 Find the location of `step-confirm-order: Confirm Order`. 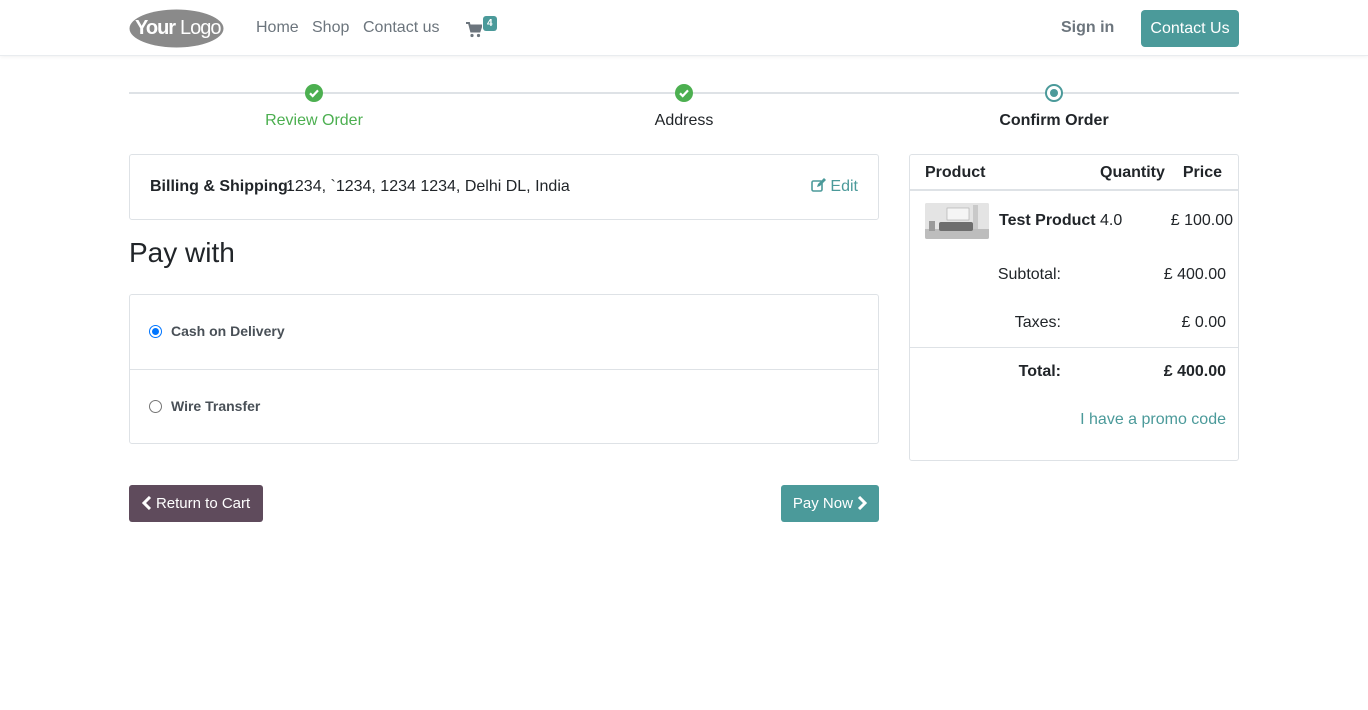

step-confirm-order: Confirm Order is located at coordinates (1054, 120).